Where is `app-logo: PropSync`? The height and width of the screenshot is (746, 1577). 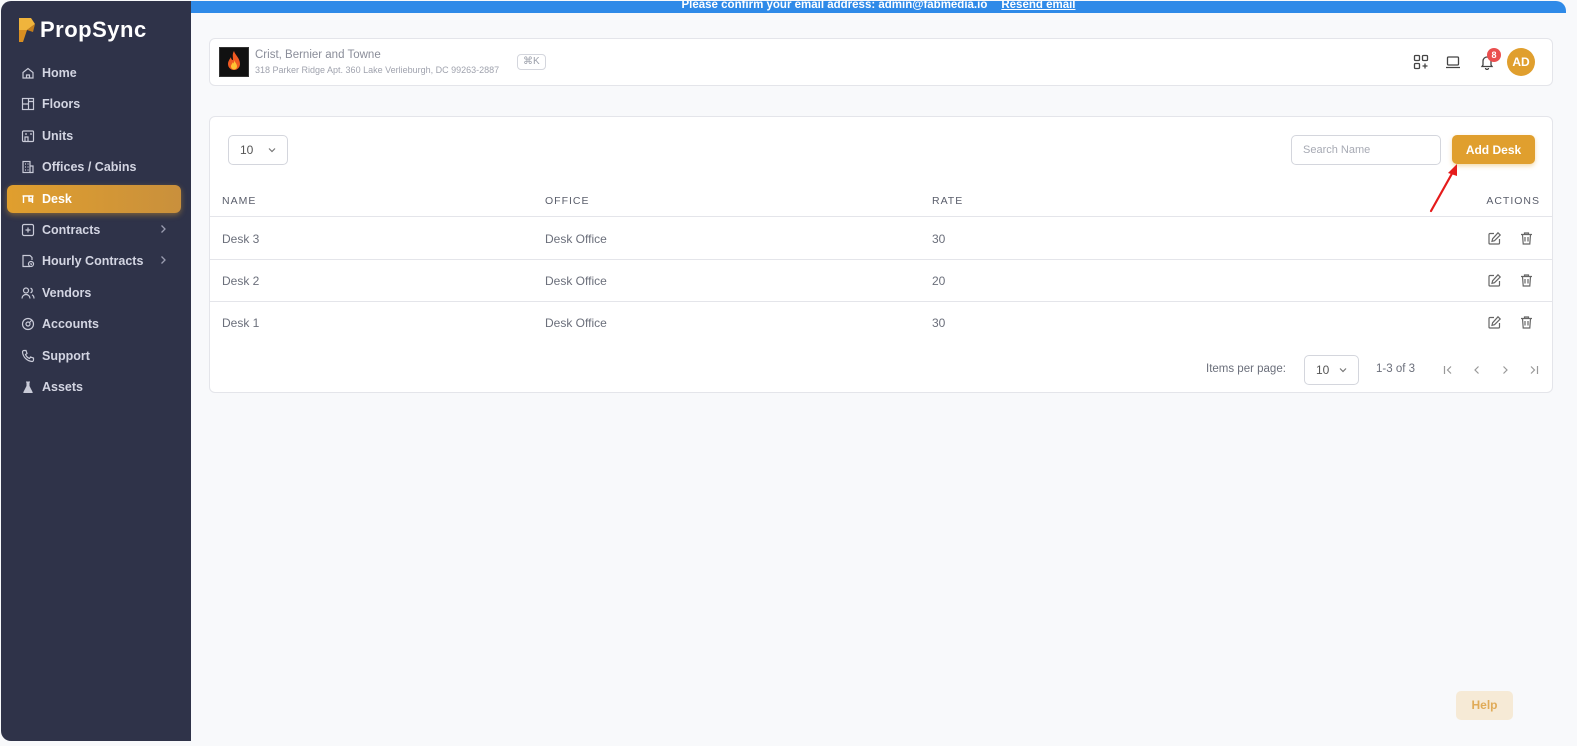
app-logo: PropSync is located at coordinates (82, 30).